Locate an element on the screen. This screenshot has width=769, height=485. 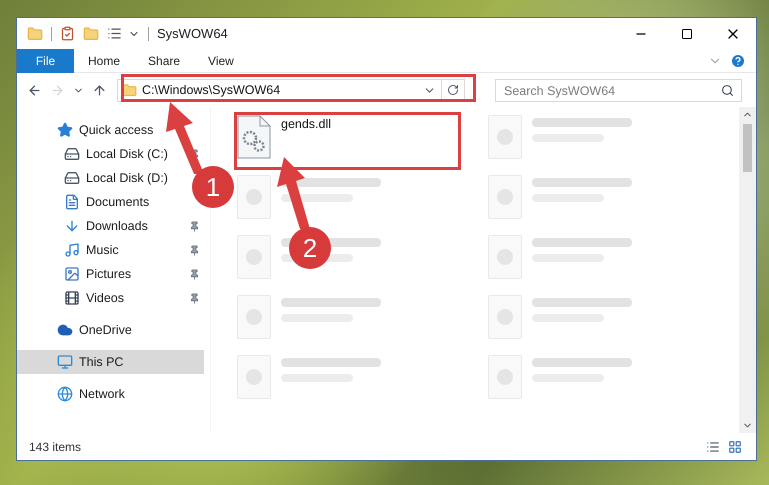
ribbon-tab: Home is located at coordinates (104, 60).